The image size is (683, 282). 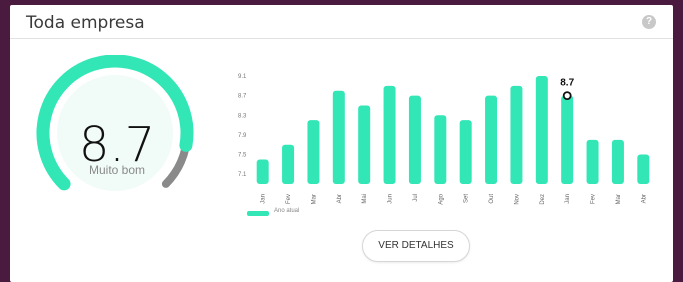 I want to click on y-tick-label: 8.3, so click(x=242, y=116).